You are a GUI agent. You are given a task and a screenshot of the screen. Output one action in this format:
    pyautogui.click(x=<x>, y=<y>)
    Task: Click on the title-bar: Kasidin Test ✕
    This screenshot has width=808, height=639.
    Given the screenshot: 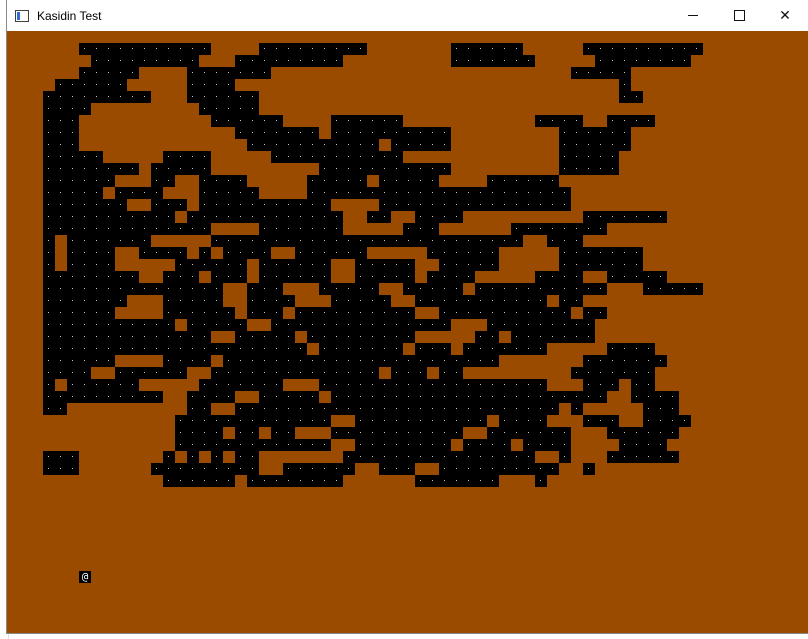 What is the action you would take?
    pyautogui.click(x=407, y=15)
    